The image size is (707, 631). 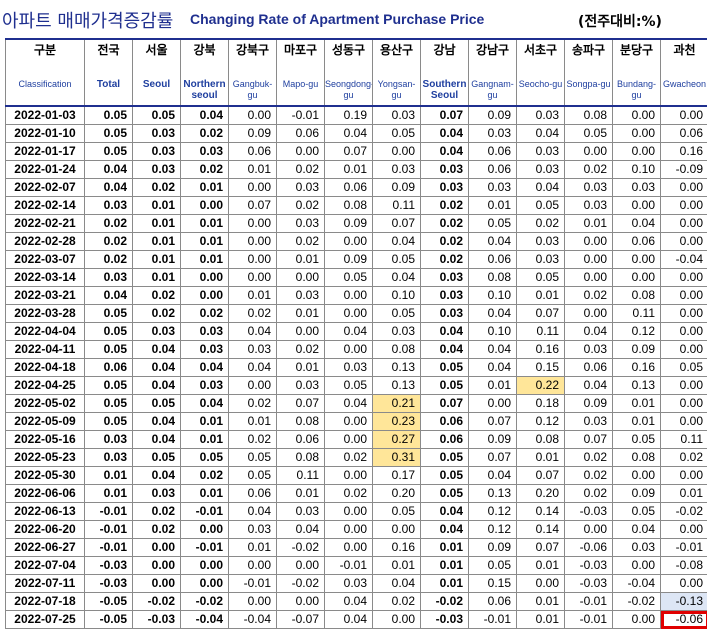 I want to click on table-cell: 0.21, so click(x=396, y=403).